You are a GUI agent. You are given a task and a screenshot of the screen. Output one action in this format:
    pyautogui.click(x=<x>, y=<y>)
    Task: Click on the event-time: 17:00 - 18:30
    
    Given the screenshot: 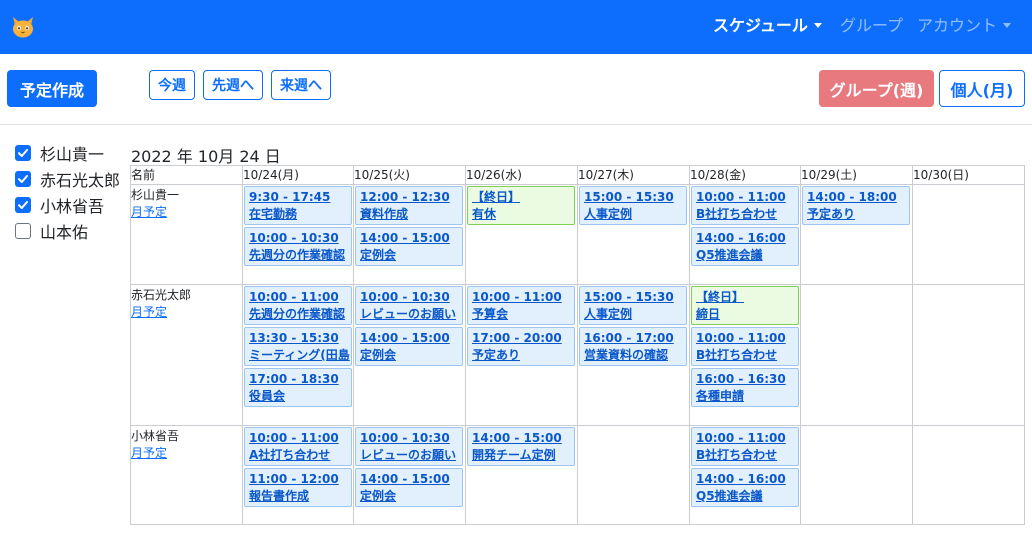 What is the action you would take?
    pyautogui.click(x=300, y=379)
    